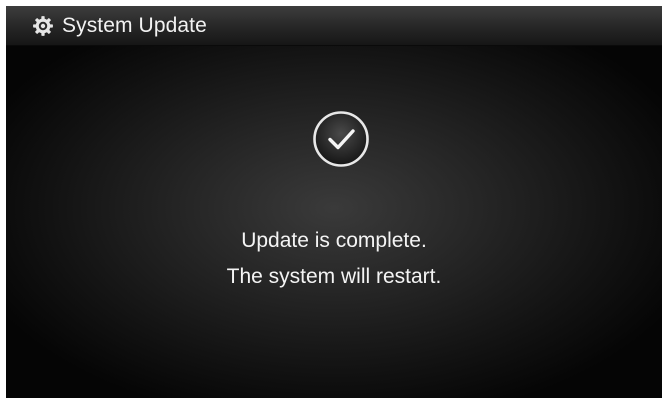 The height and width of the screenshot is (404, 668). What do you see at coordinates (341, 139) in the screenshot?
I see `checkmark-circle-icon` at bounding box center [341, 139].